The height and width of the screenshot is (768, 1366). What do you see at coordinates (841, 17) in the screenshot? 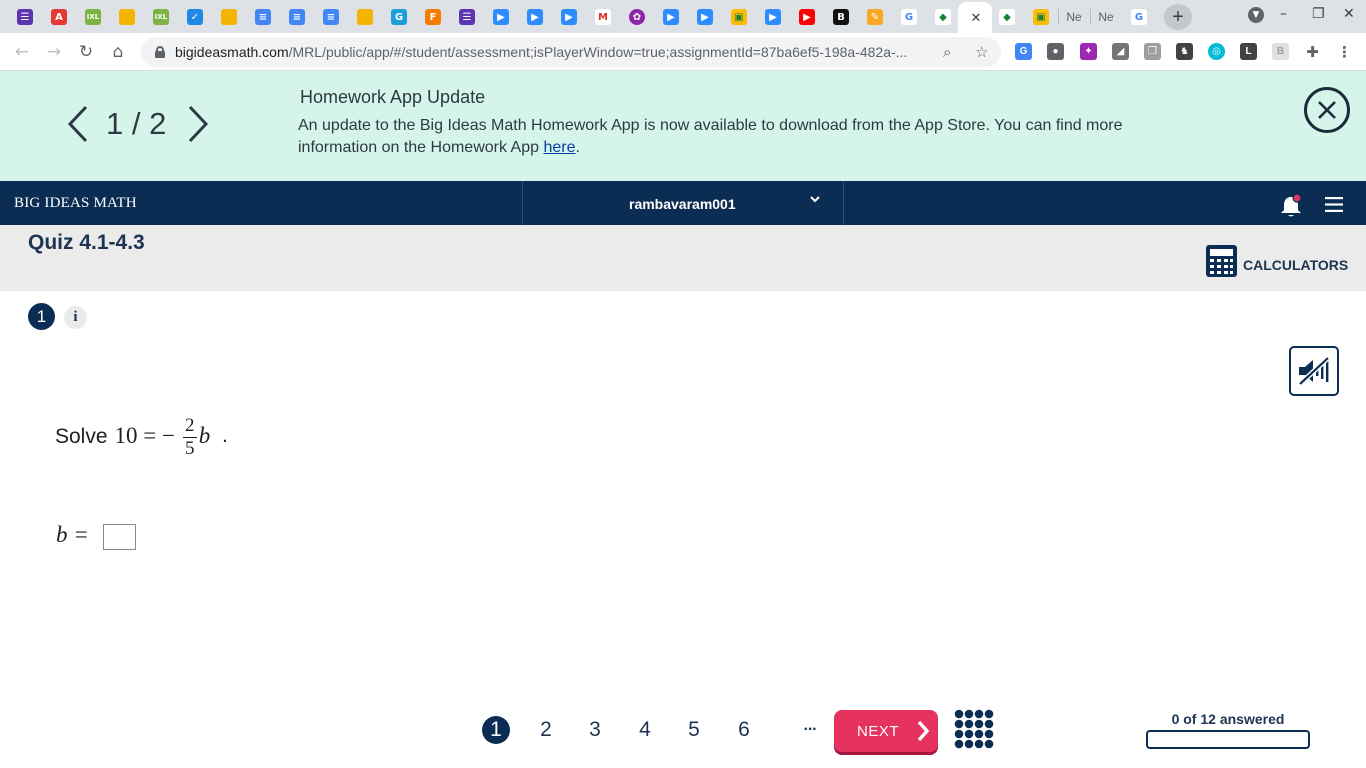
I see `tab-b-icon: B` at bounding box center [841, 17].